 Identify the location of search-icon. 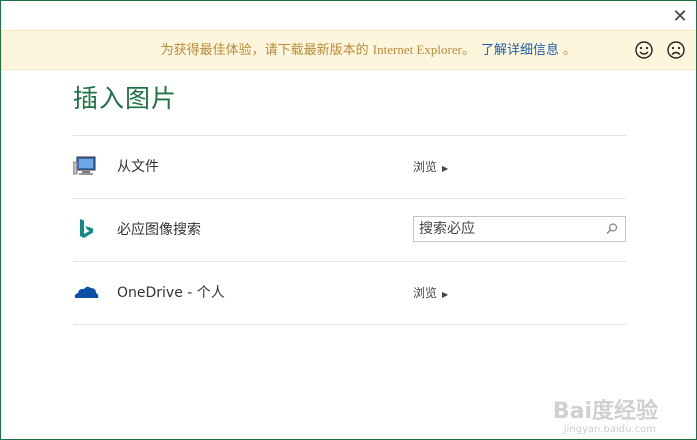
(612, 229).